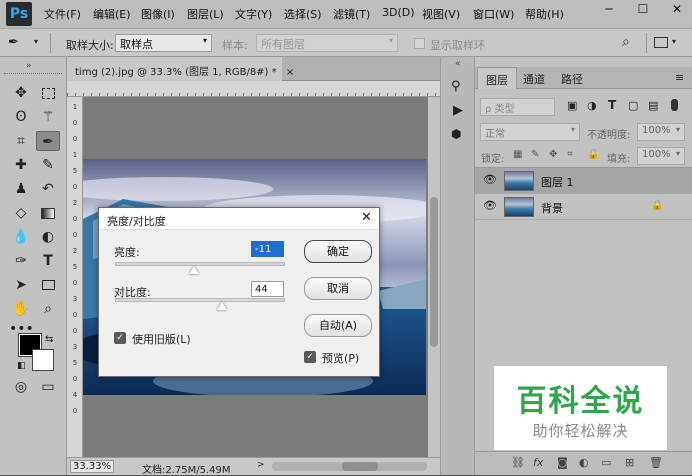 The width and height of the screenshot is (692, 476). What do you see at coordinates (497, 78) in the screenshot?
I see `tab-layers: 图层` at bounding box center [497, 78].